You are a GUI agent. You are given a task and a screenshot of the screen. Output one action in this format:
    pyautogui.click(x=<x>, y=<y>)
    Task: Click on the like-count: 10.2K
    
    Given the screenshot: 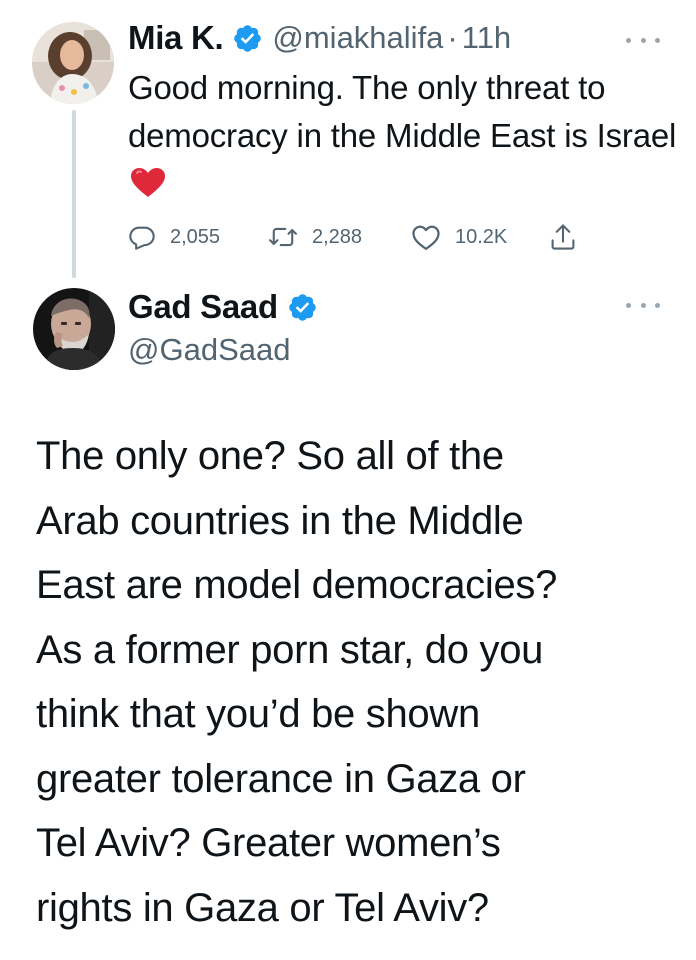 What is the action you would take?
    pyautogui.click(x=481, y=236)
    